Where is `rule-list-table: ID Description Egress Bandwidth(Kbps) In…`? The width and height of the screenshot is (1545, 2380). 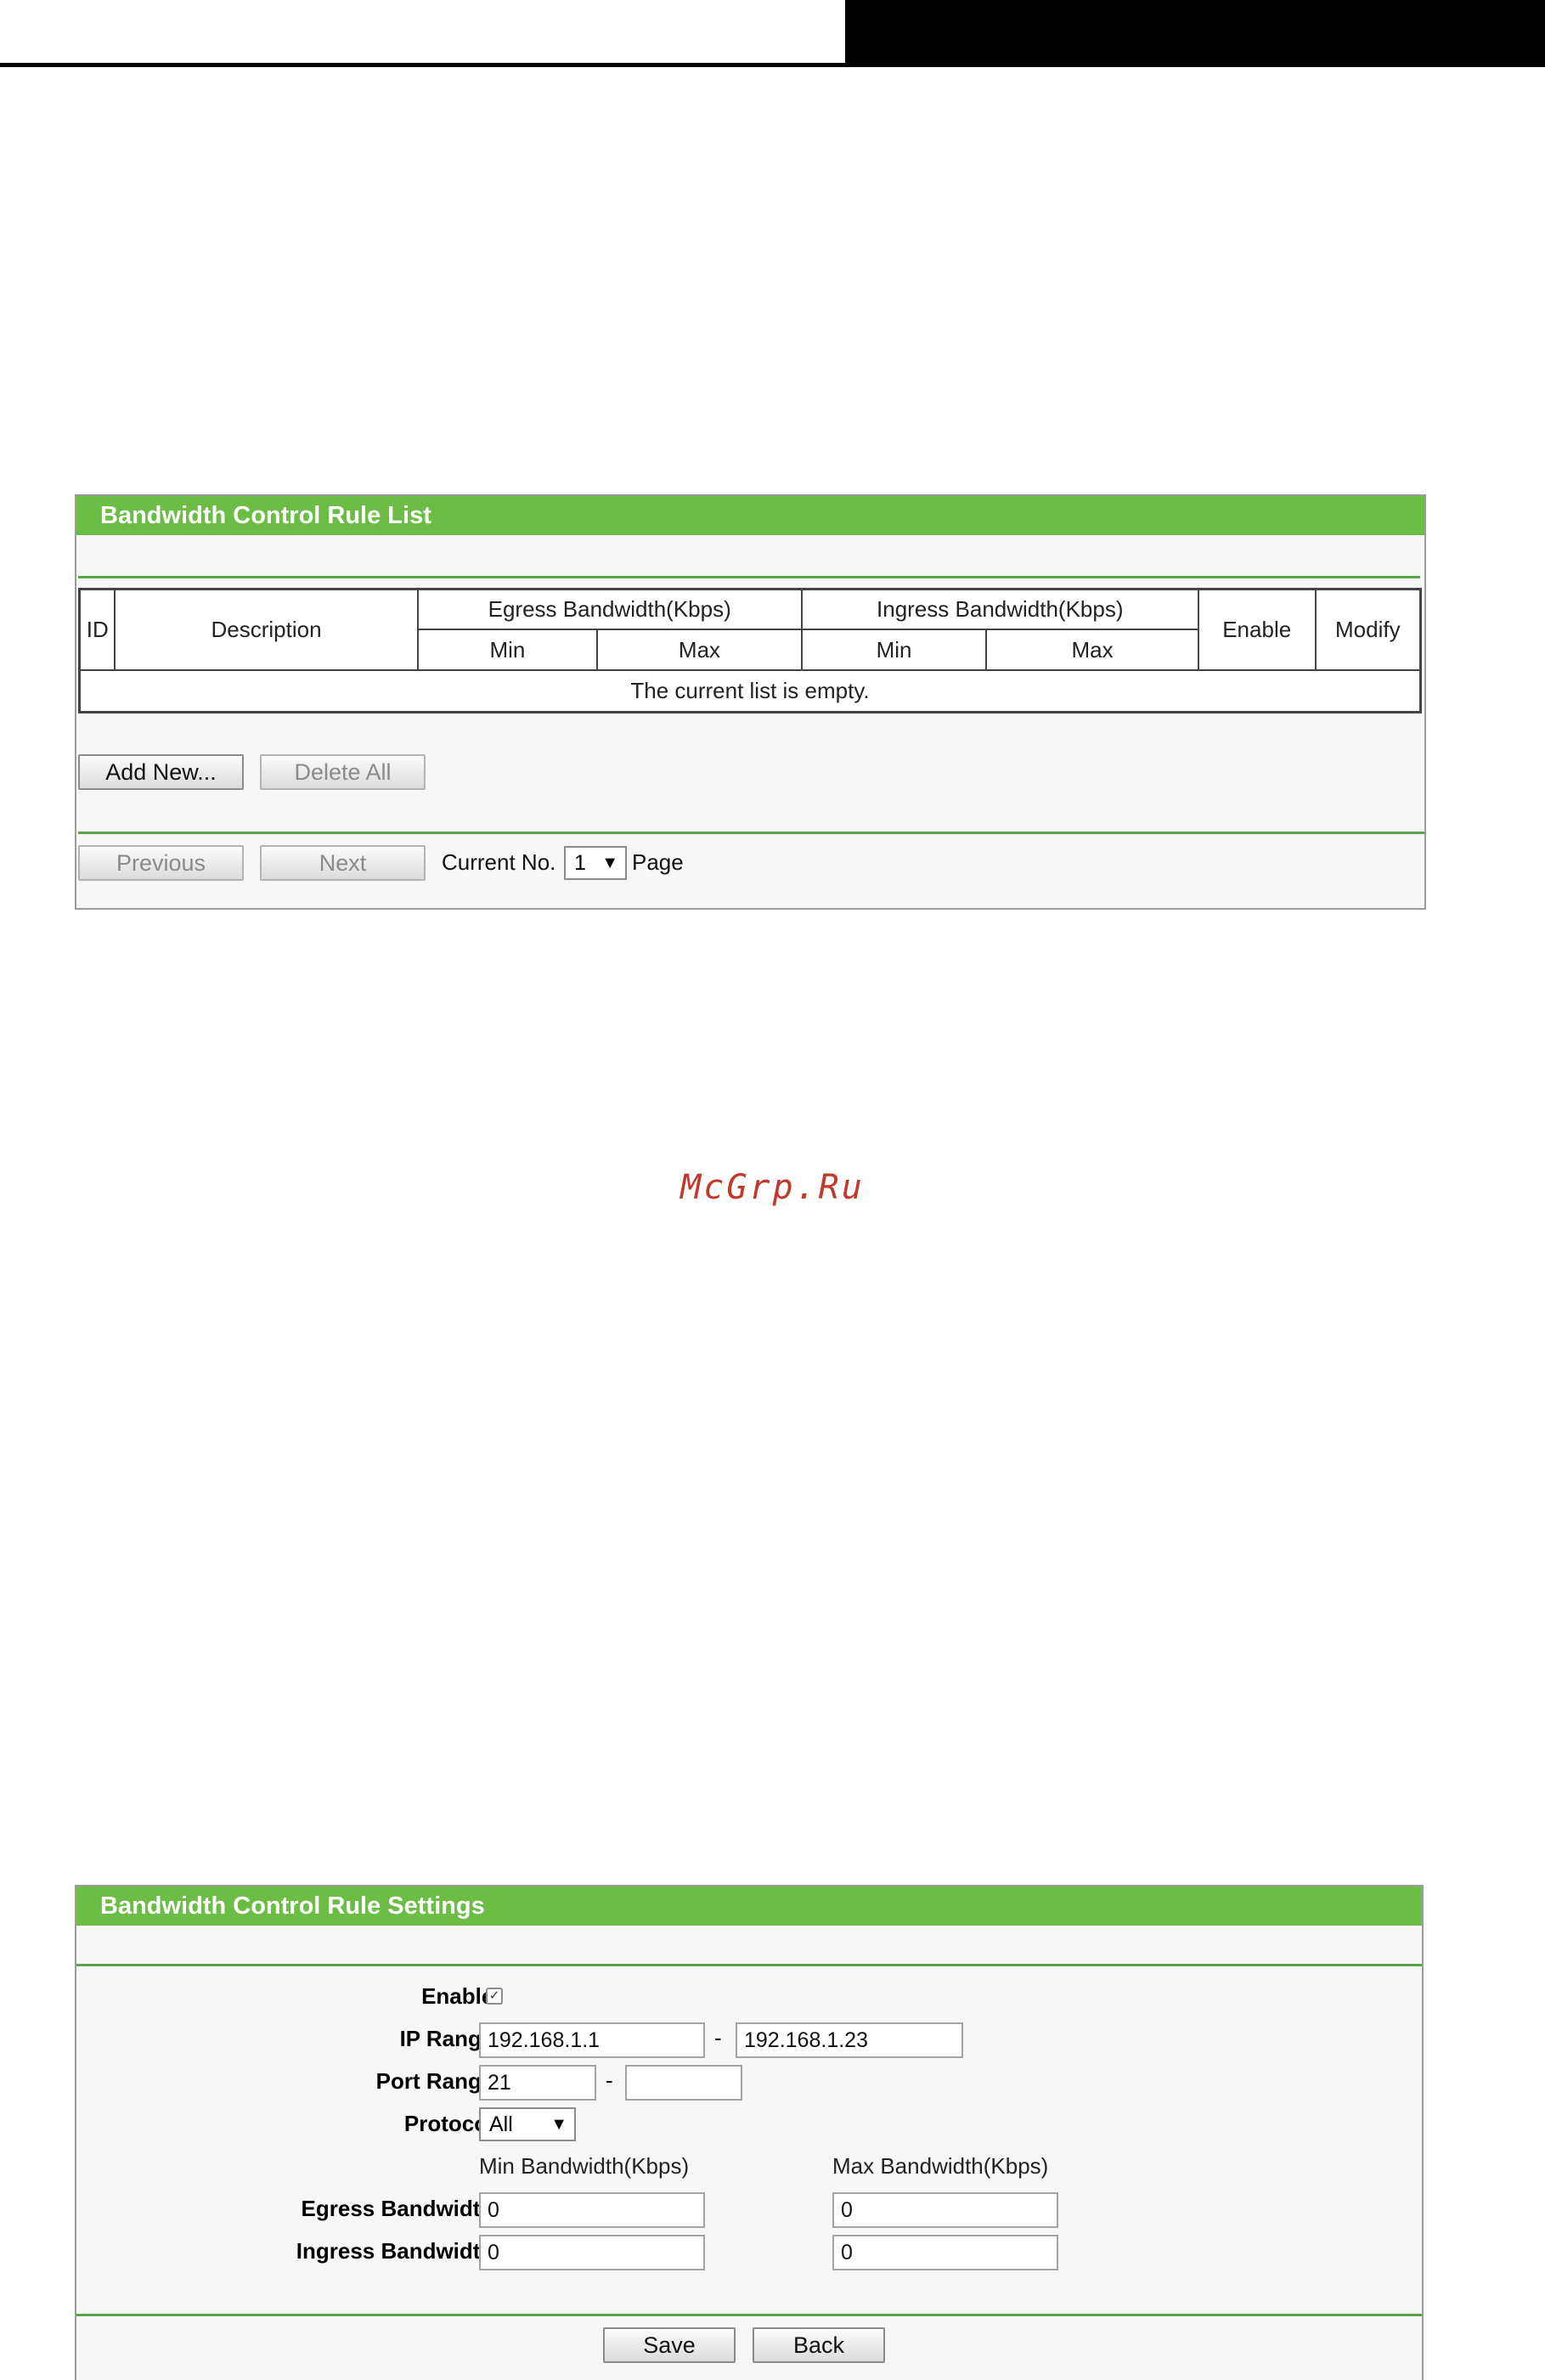 rule-list-table: ID Description Egress Bandwidth(Kbps) In… is located at coordinates (750, 651).